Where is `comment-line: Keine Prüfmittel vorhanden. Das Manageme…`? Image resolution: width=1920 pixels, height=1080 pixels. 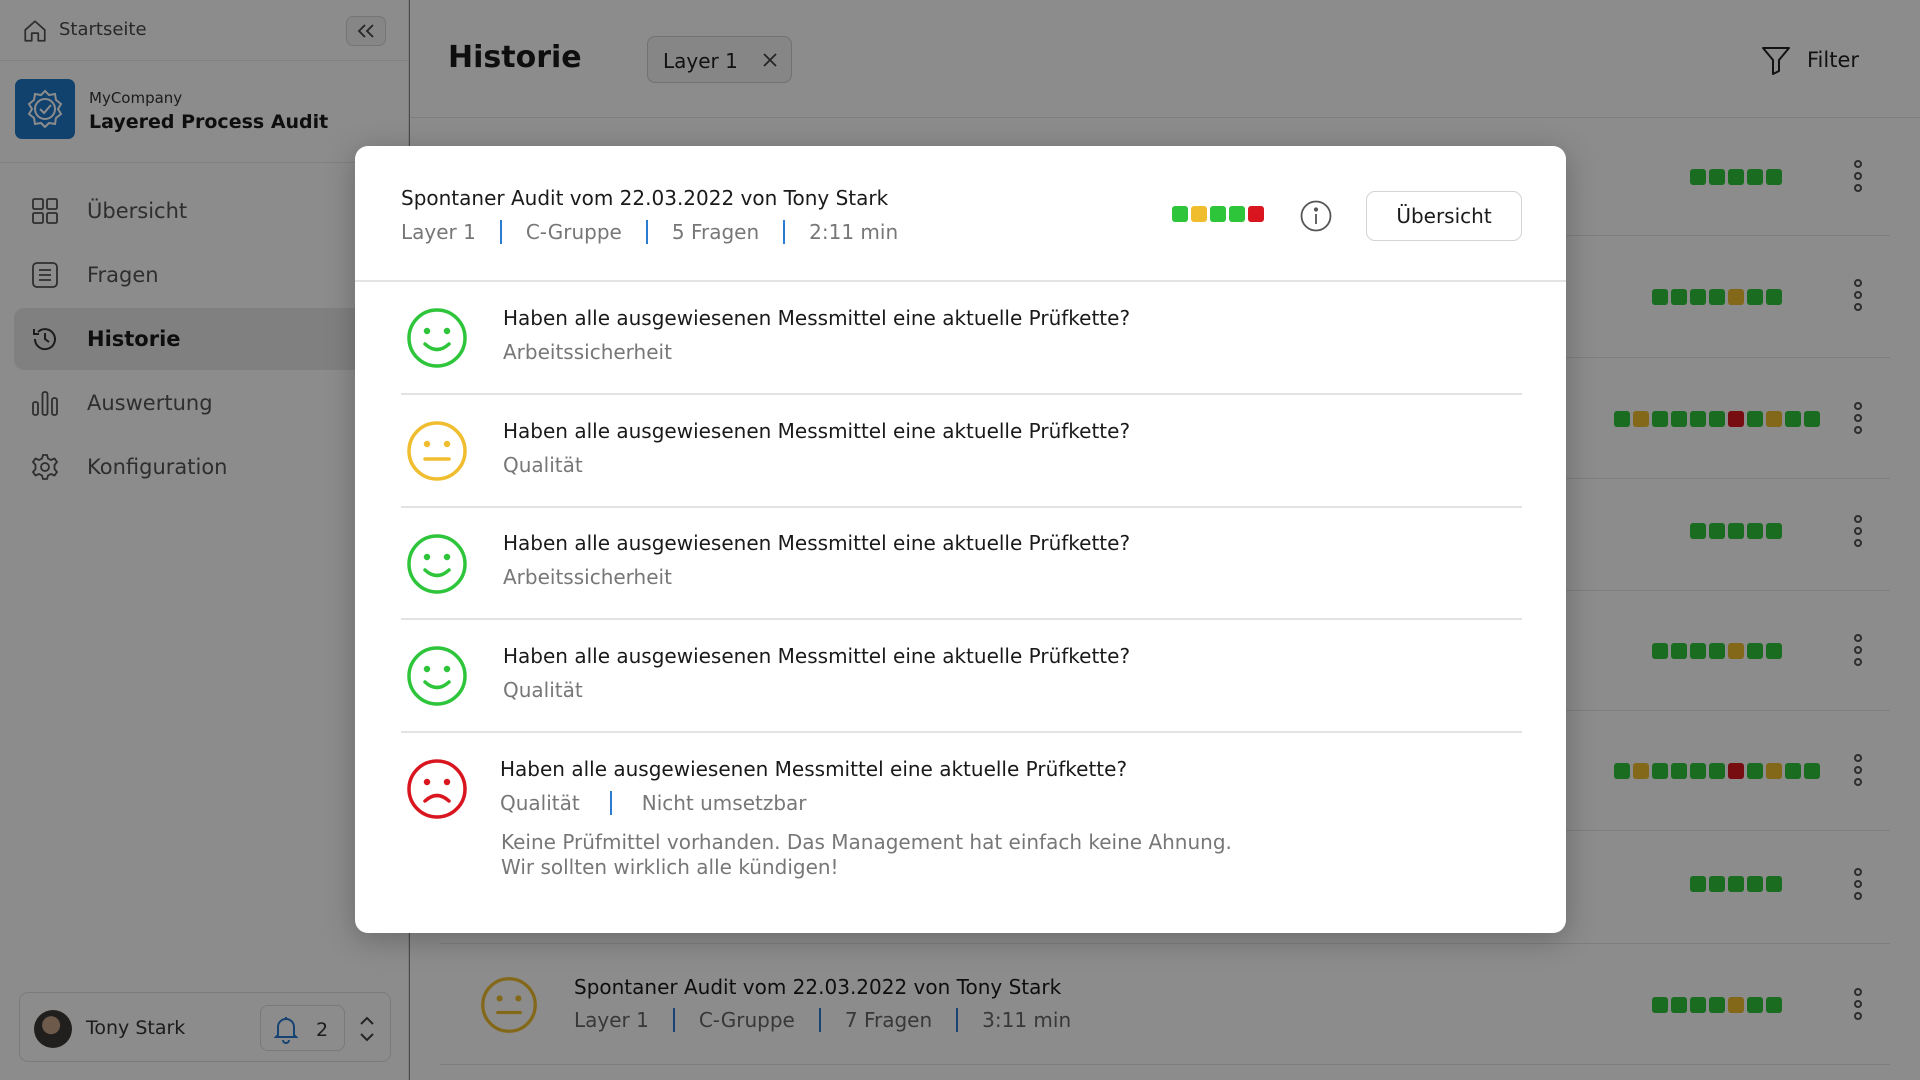
comment-line: Keine Prüfmittel vorhanden. Das Manageme… is located at coordinates (866, 842).